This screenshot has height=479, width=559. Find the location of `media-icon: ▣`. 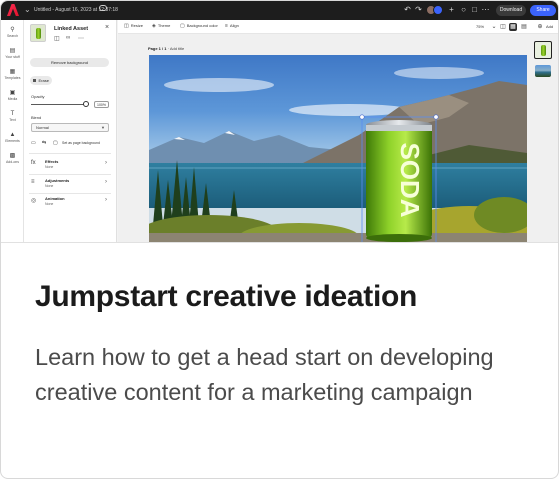

media-icon: ▣ is located at coordinates (12, 93).